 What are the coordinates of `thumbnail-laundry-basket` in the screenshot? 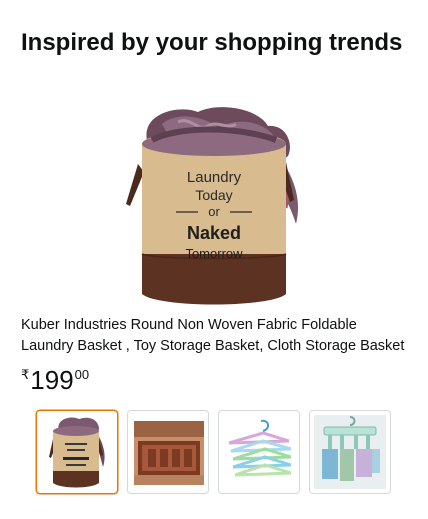 It's located at (77, 452).